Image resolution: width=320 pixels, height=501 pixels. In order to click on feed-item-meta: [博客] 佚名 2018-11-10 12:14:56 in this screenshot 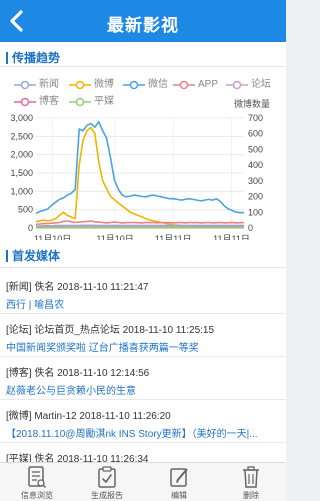, I will do `click(144, 371)`.